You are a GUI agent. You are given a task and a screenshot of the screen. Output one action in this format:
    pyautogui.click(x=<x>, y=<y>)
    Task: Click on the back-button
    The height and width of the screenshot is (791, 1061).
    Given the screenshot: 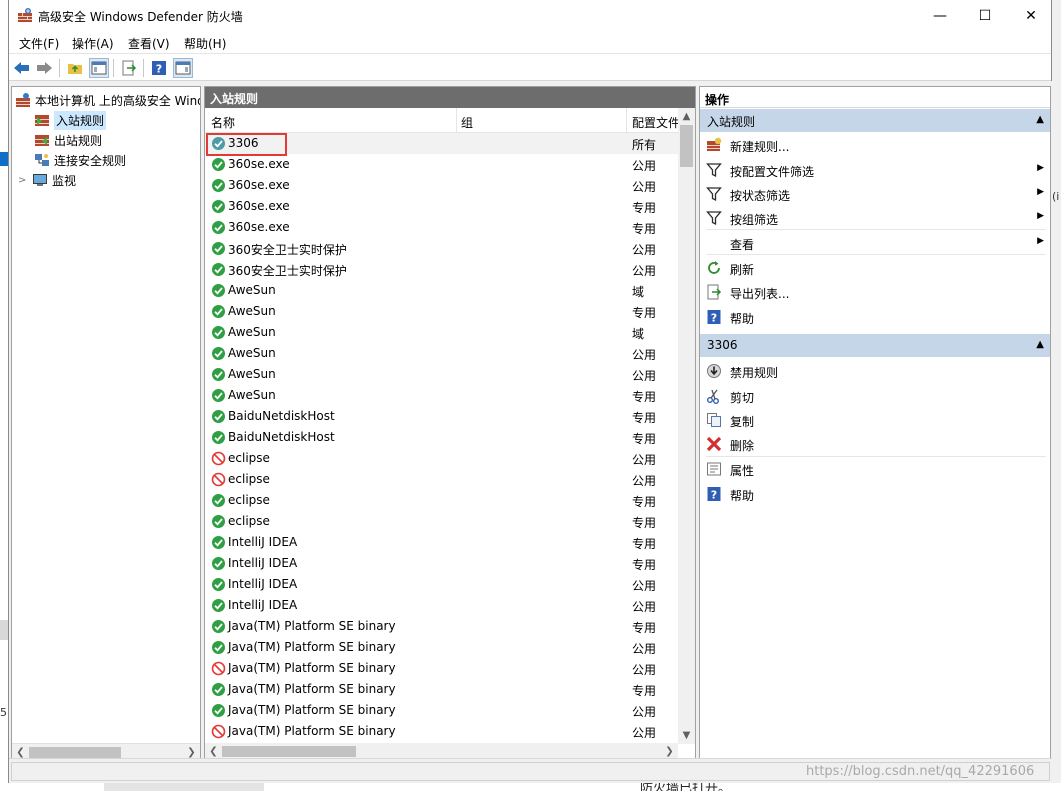 What is the action you would take?
    pyautogui.click(x=22, y=68)
    